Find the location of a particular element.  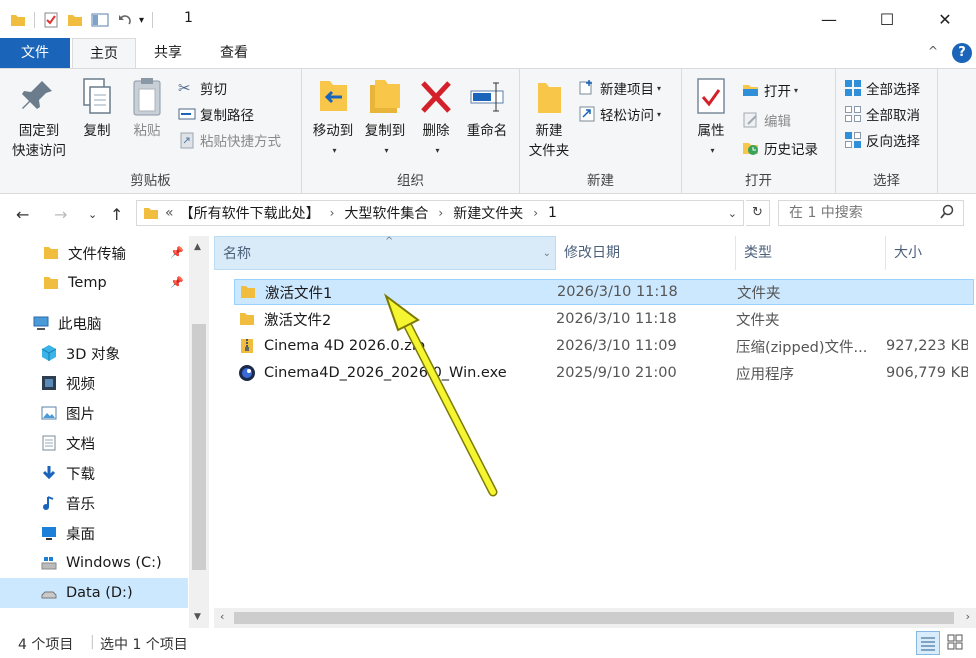

nav-item-music: 音乐 is located at coordinates (94, 503).